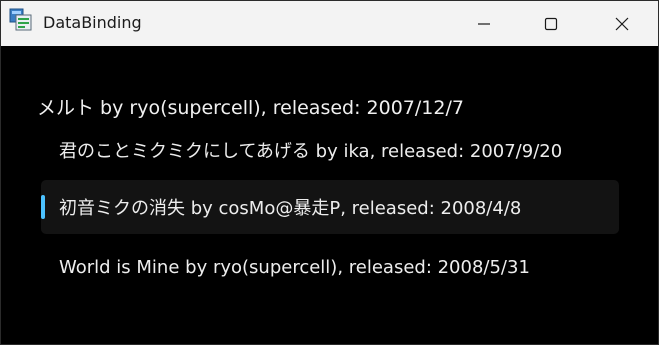 This screenshot has width=659, height=345. I want to click on maximize-button, so click(551, 23).